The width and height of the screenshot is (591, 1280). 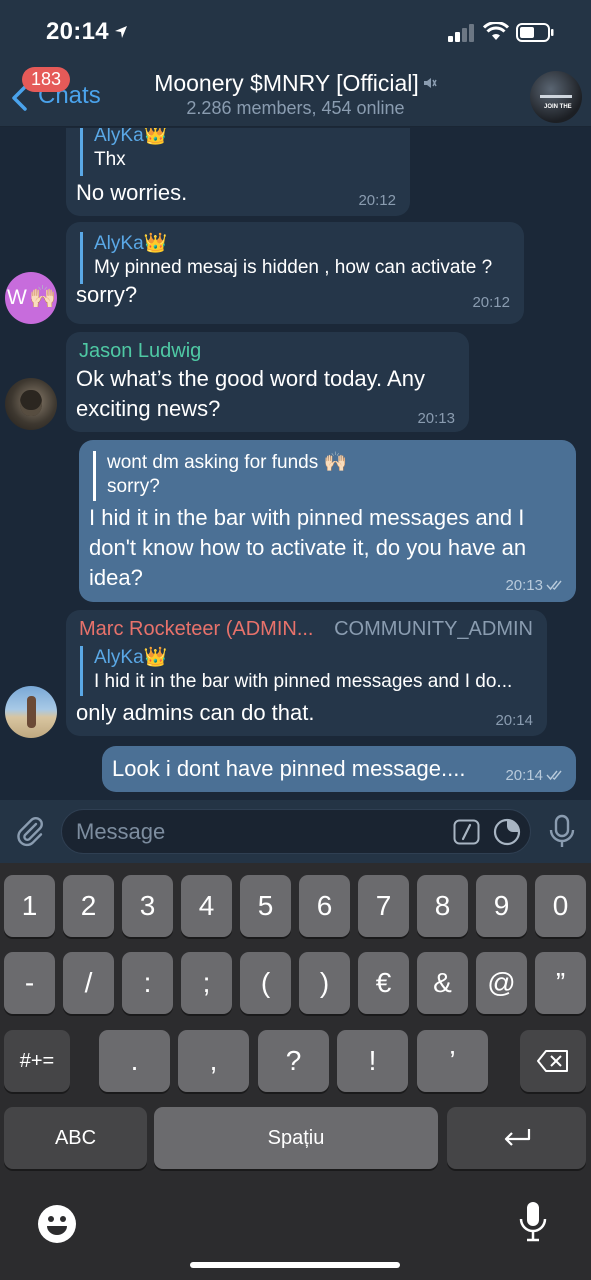 What do you see at coordinates (206, 983) in the screenshot?
I see `key: ;` at bounding box center [206, 983].